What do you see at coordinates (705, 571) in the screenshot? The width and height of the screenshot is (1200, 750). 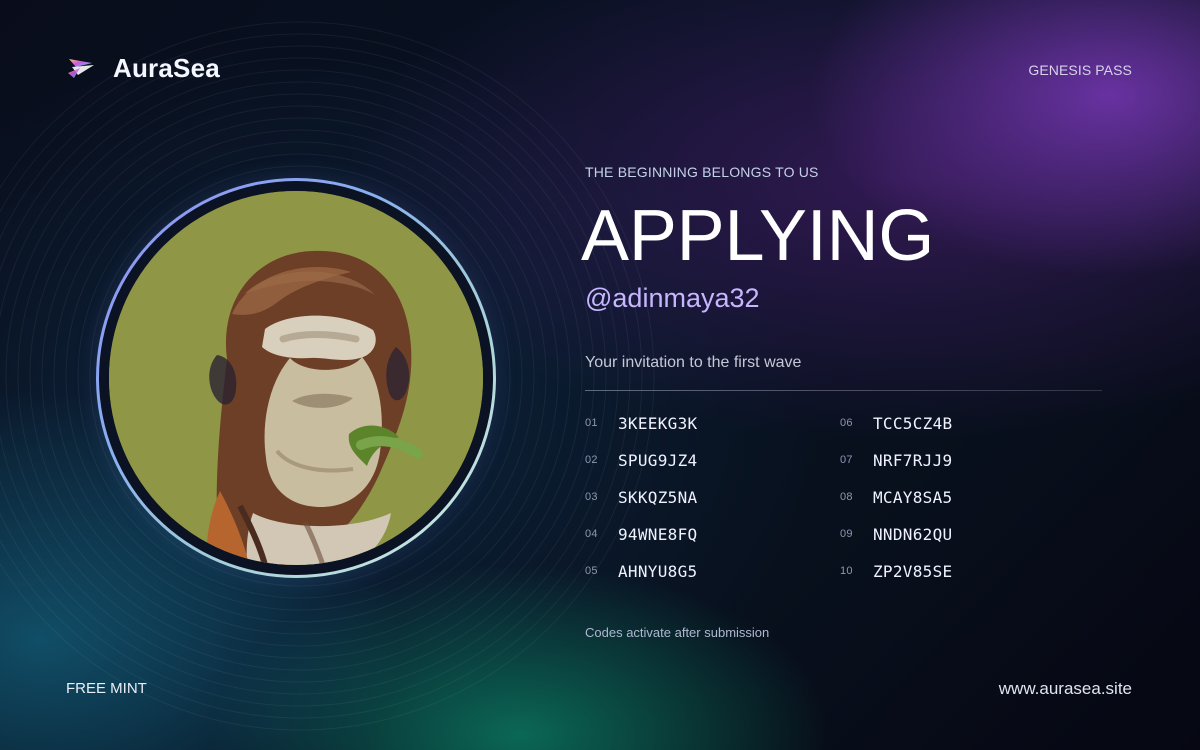 I see `invite-code-row: 05 AHNYU8G5` at bounding box center [705, 571].